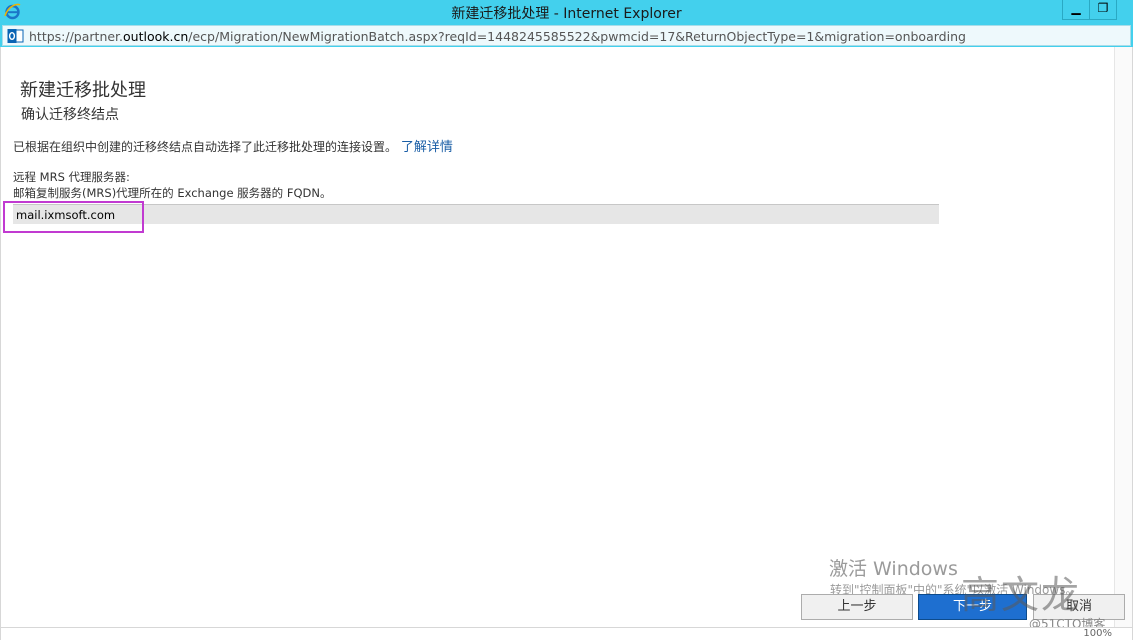 The width and height of the screenshot is (1133, 640). Describe the element at coordinates (893, 569) in the screenshot. I see `activate-windows-title: 激活 Windows` at that location.